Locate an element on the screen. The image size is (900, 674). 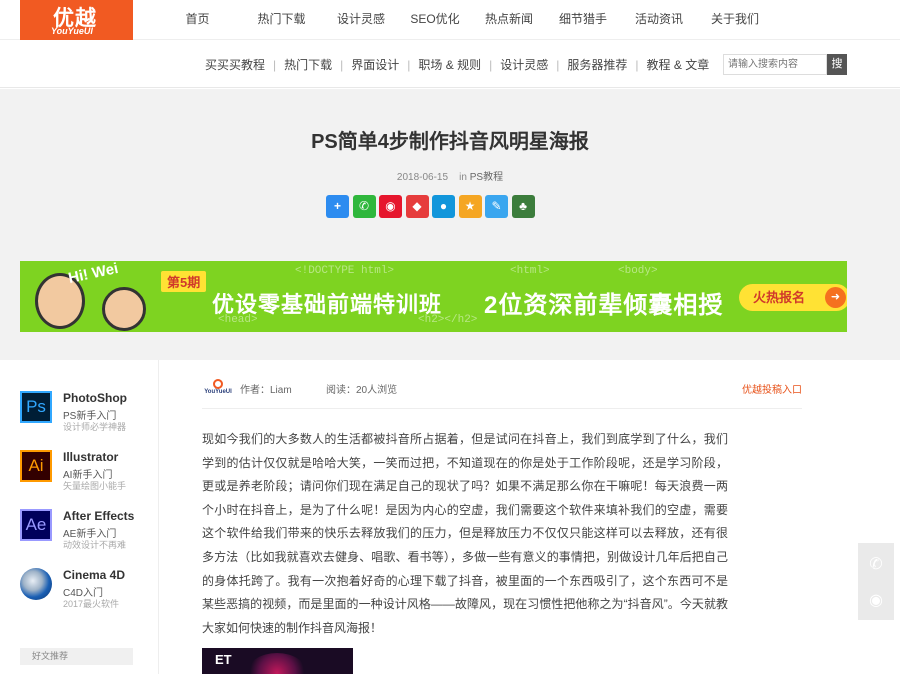
submit-article-link: 优越投稿入口 is located at coordinates (772, 388).